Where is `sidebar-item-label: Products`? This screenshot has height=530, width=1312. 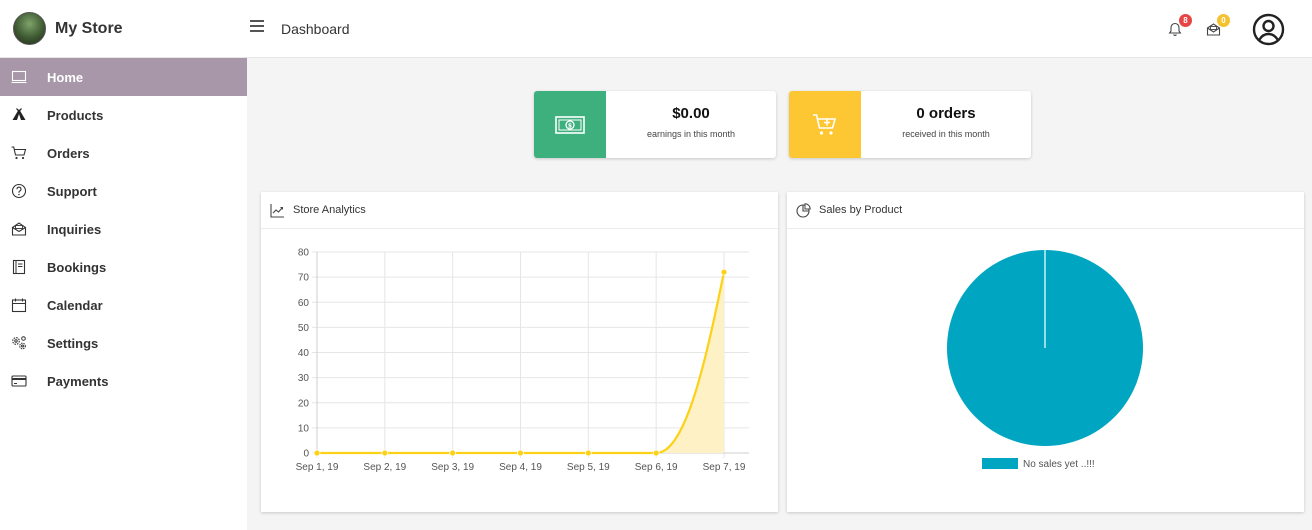
sidebar-item-label: Products is located at coordinates (75, 115).